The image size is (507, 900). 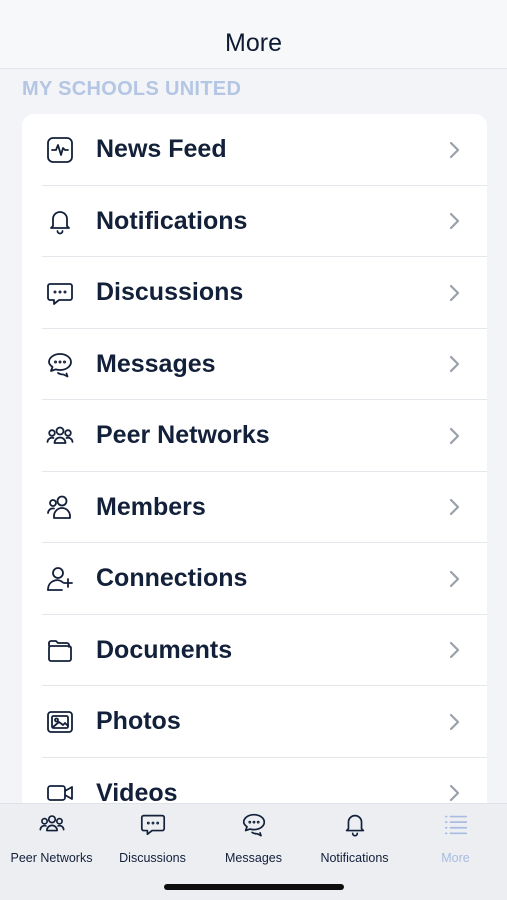 I want to click on folder-icon, so click(x=60, y=650).